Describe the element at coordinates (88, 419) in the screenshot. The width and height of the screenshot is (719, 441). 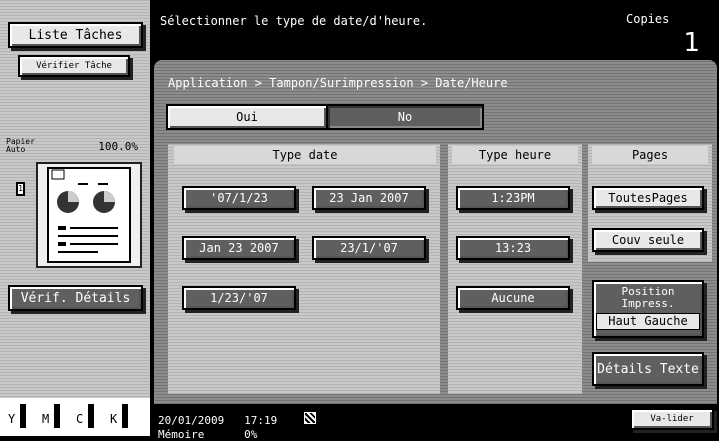
I see `toner-c: C` at that location.